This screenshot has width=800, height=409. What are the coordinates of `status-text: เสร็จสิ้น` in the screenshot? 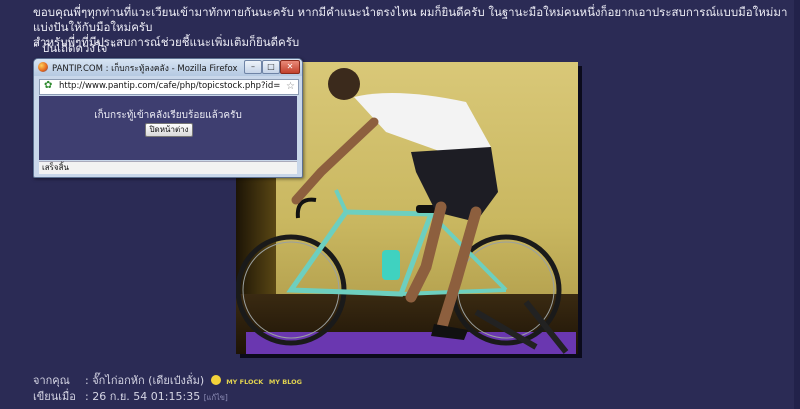 It's located at (55, 167).